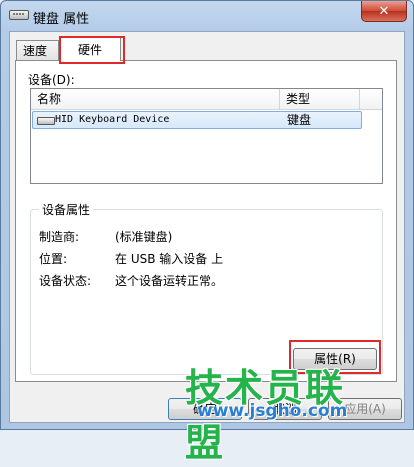  What do you see at coordinates (90, 49) in the screenshot?
I see `tab-hardware: 硬件` at bounding box center [90, 49].